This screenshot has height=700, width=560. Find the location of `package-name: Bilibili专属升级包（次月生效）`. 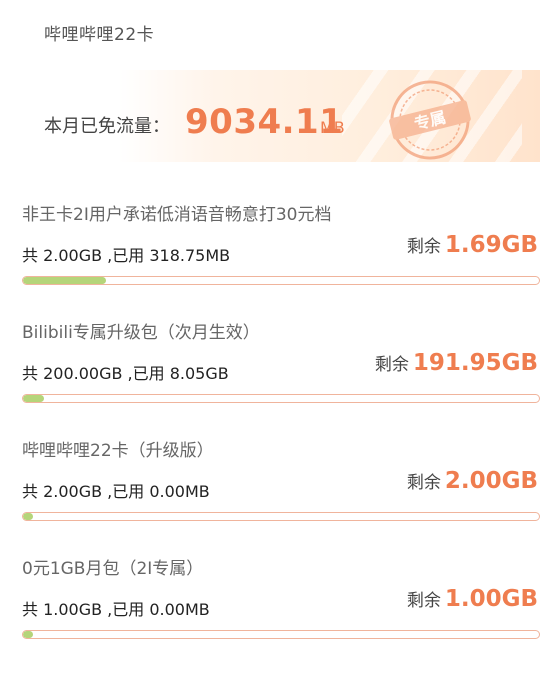

package-name: Bilibili专属升级包（次月生效） is located at coordinates (141, 333).